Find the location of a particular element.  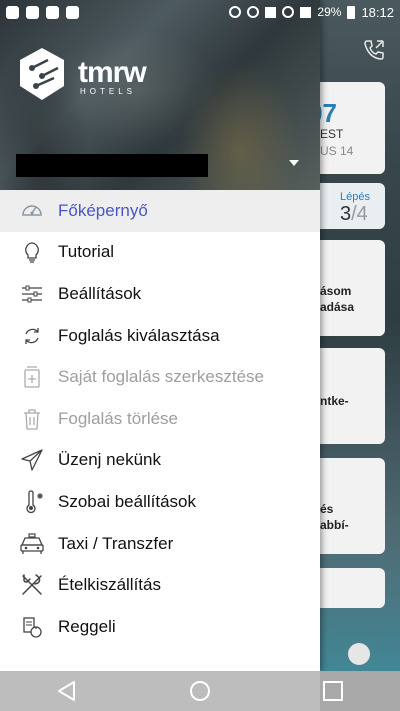

notification-icons is located at coordinates (42, 12).